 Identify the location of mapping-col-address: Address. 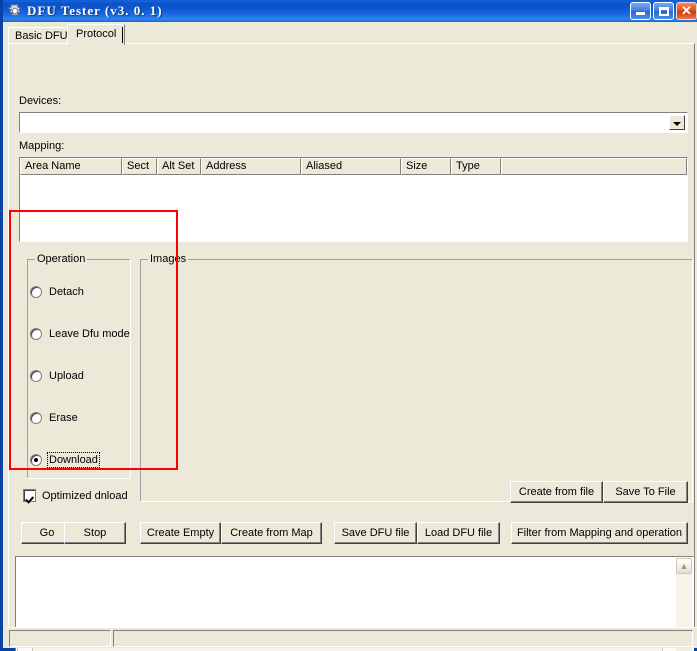
(251, 166).